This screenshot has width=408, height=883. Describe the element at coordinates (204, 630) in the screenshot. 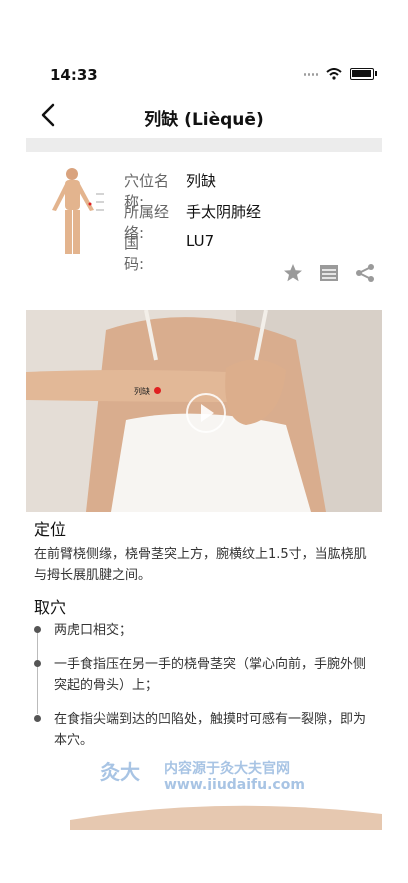

I see `step-item: 两虎口相交；` at that location.